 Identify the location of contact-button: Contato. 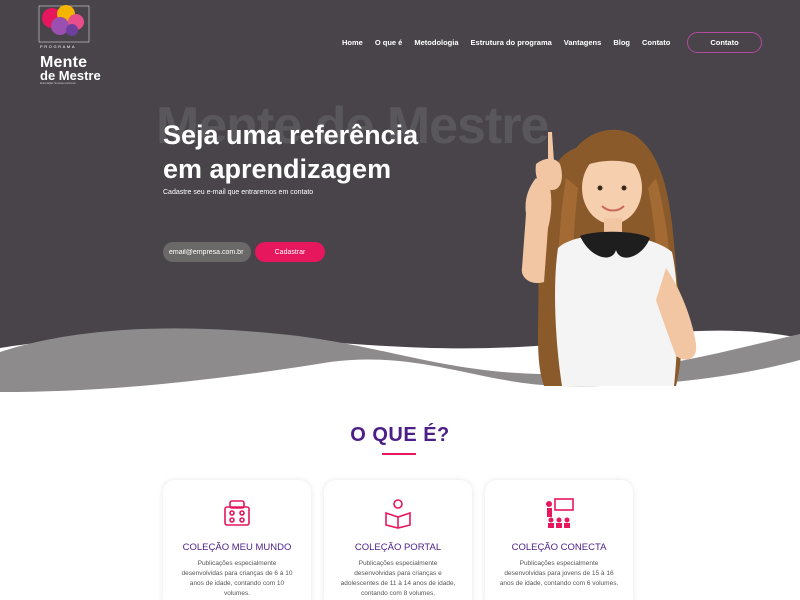
(724, 42).